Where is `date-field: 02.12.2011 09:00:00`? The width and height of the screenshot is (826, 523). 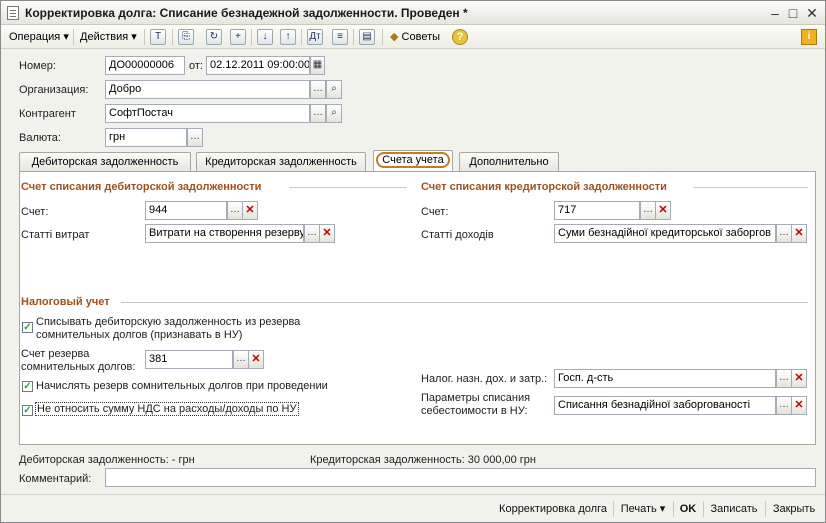
date-field: 02.12.2011 09:00:00 is located at coordinates (258, 65).